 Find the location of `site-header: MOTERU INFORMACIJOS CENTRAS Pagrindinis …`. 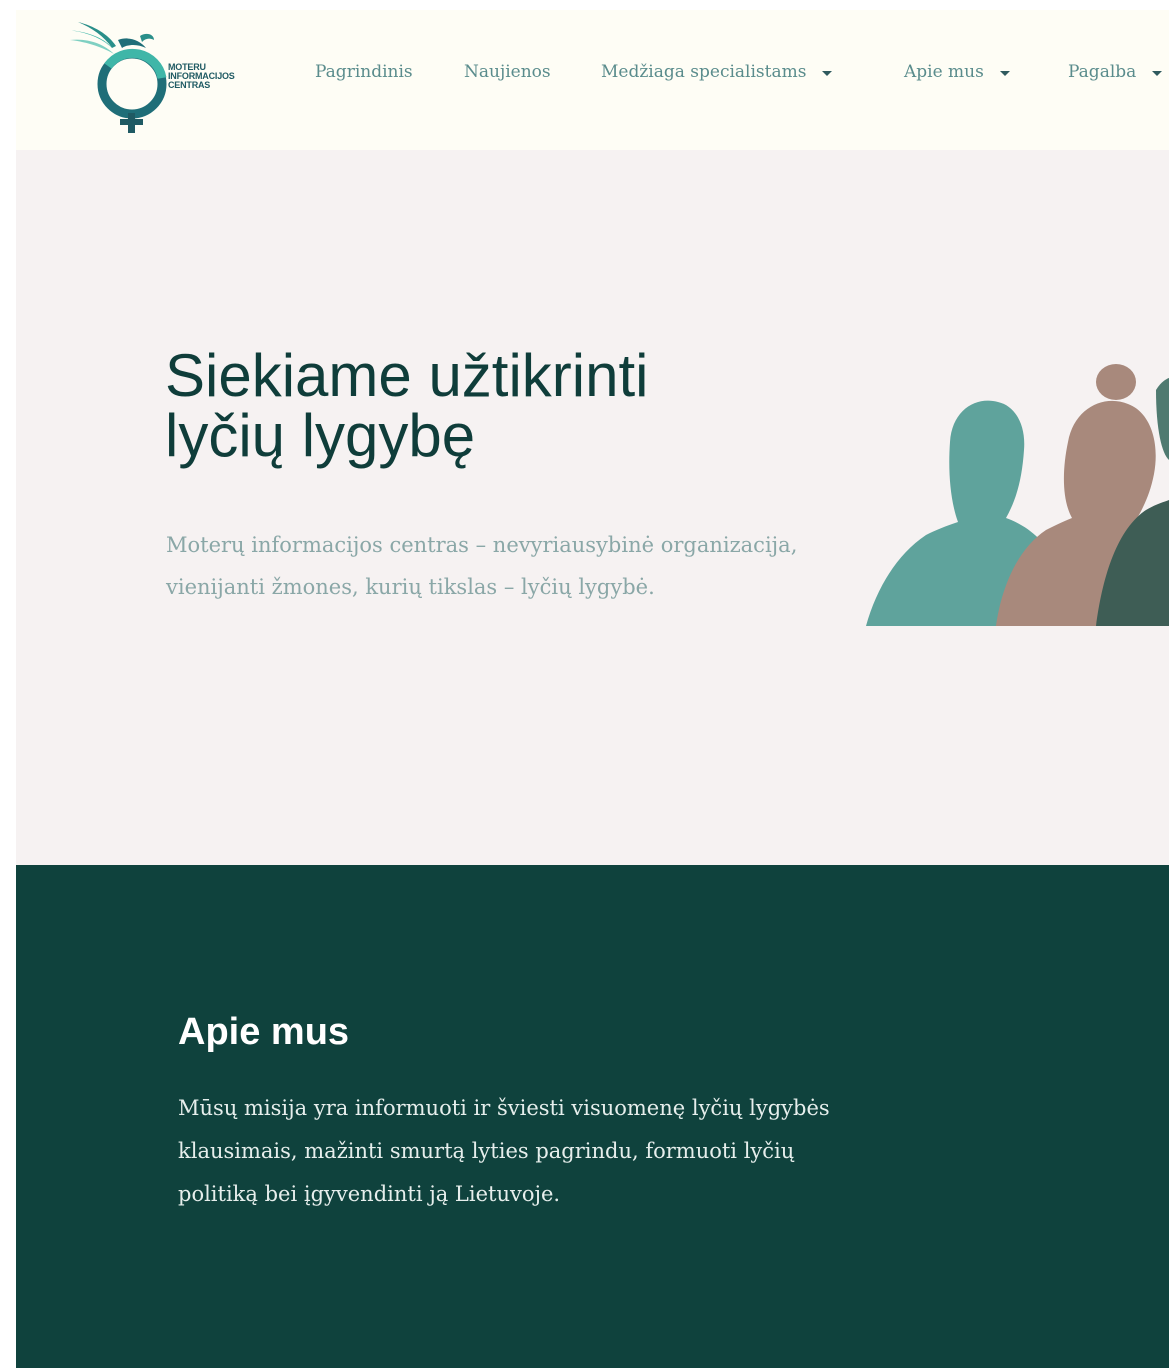

site-header: MOTERU INFORMACIJOS CENTRAS Pagrindinis … is located at coordinates (592, 80).